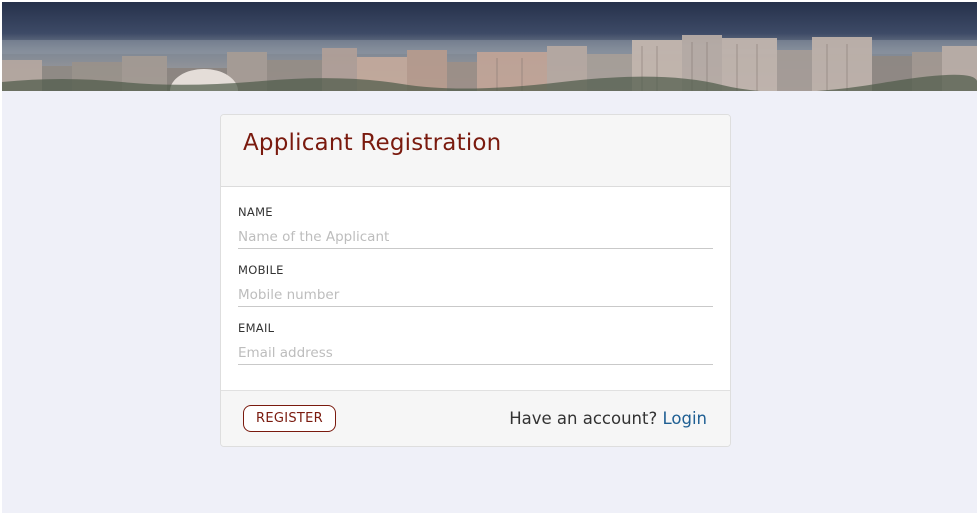 The height and width of the screenshot is (515, 979). What do you see at coordinates (289, 418) in the screenshot?
I see `register-button: REGISTER` at bounding box center [289, 418].